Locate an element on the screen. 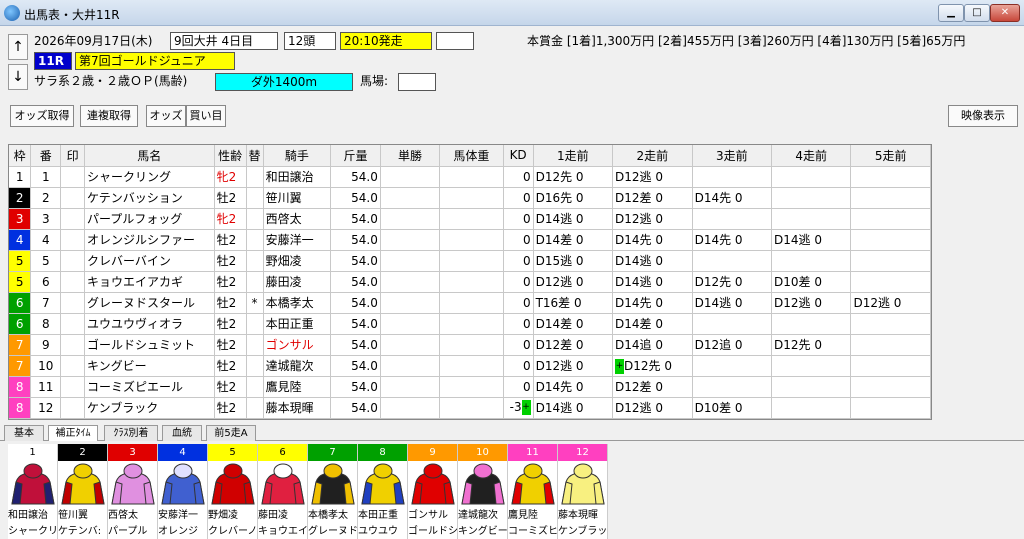 This screenshot has height=539, width=1024. horse-name: オレンジルシファー is located at coordinates (149, 240).